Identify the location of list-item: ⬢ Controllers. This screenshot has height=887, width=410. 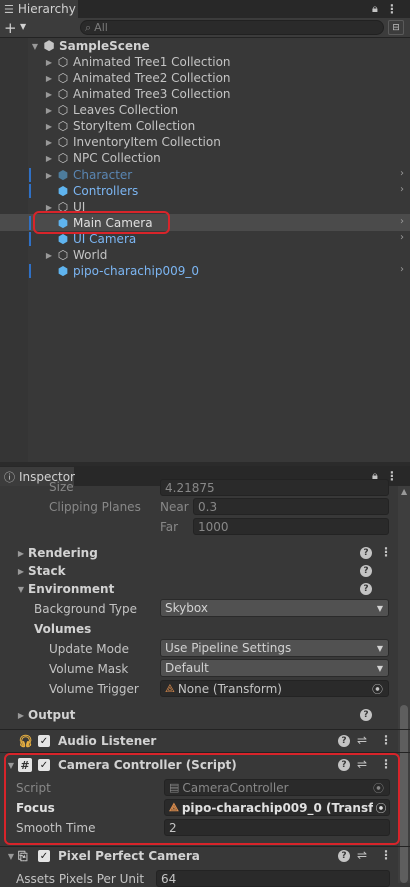
(91, 191).